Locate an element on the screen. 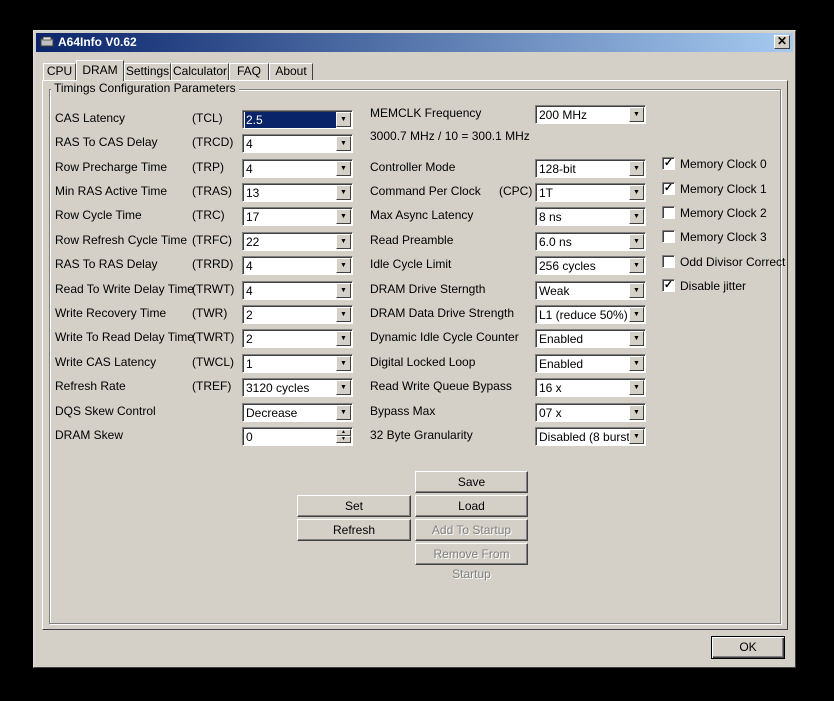 Image resolution: width=834 pixels, height=701 pixels. right-param-combo-1: 1T ▼ is located at coordinates (590, 192).